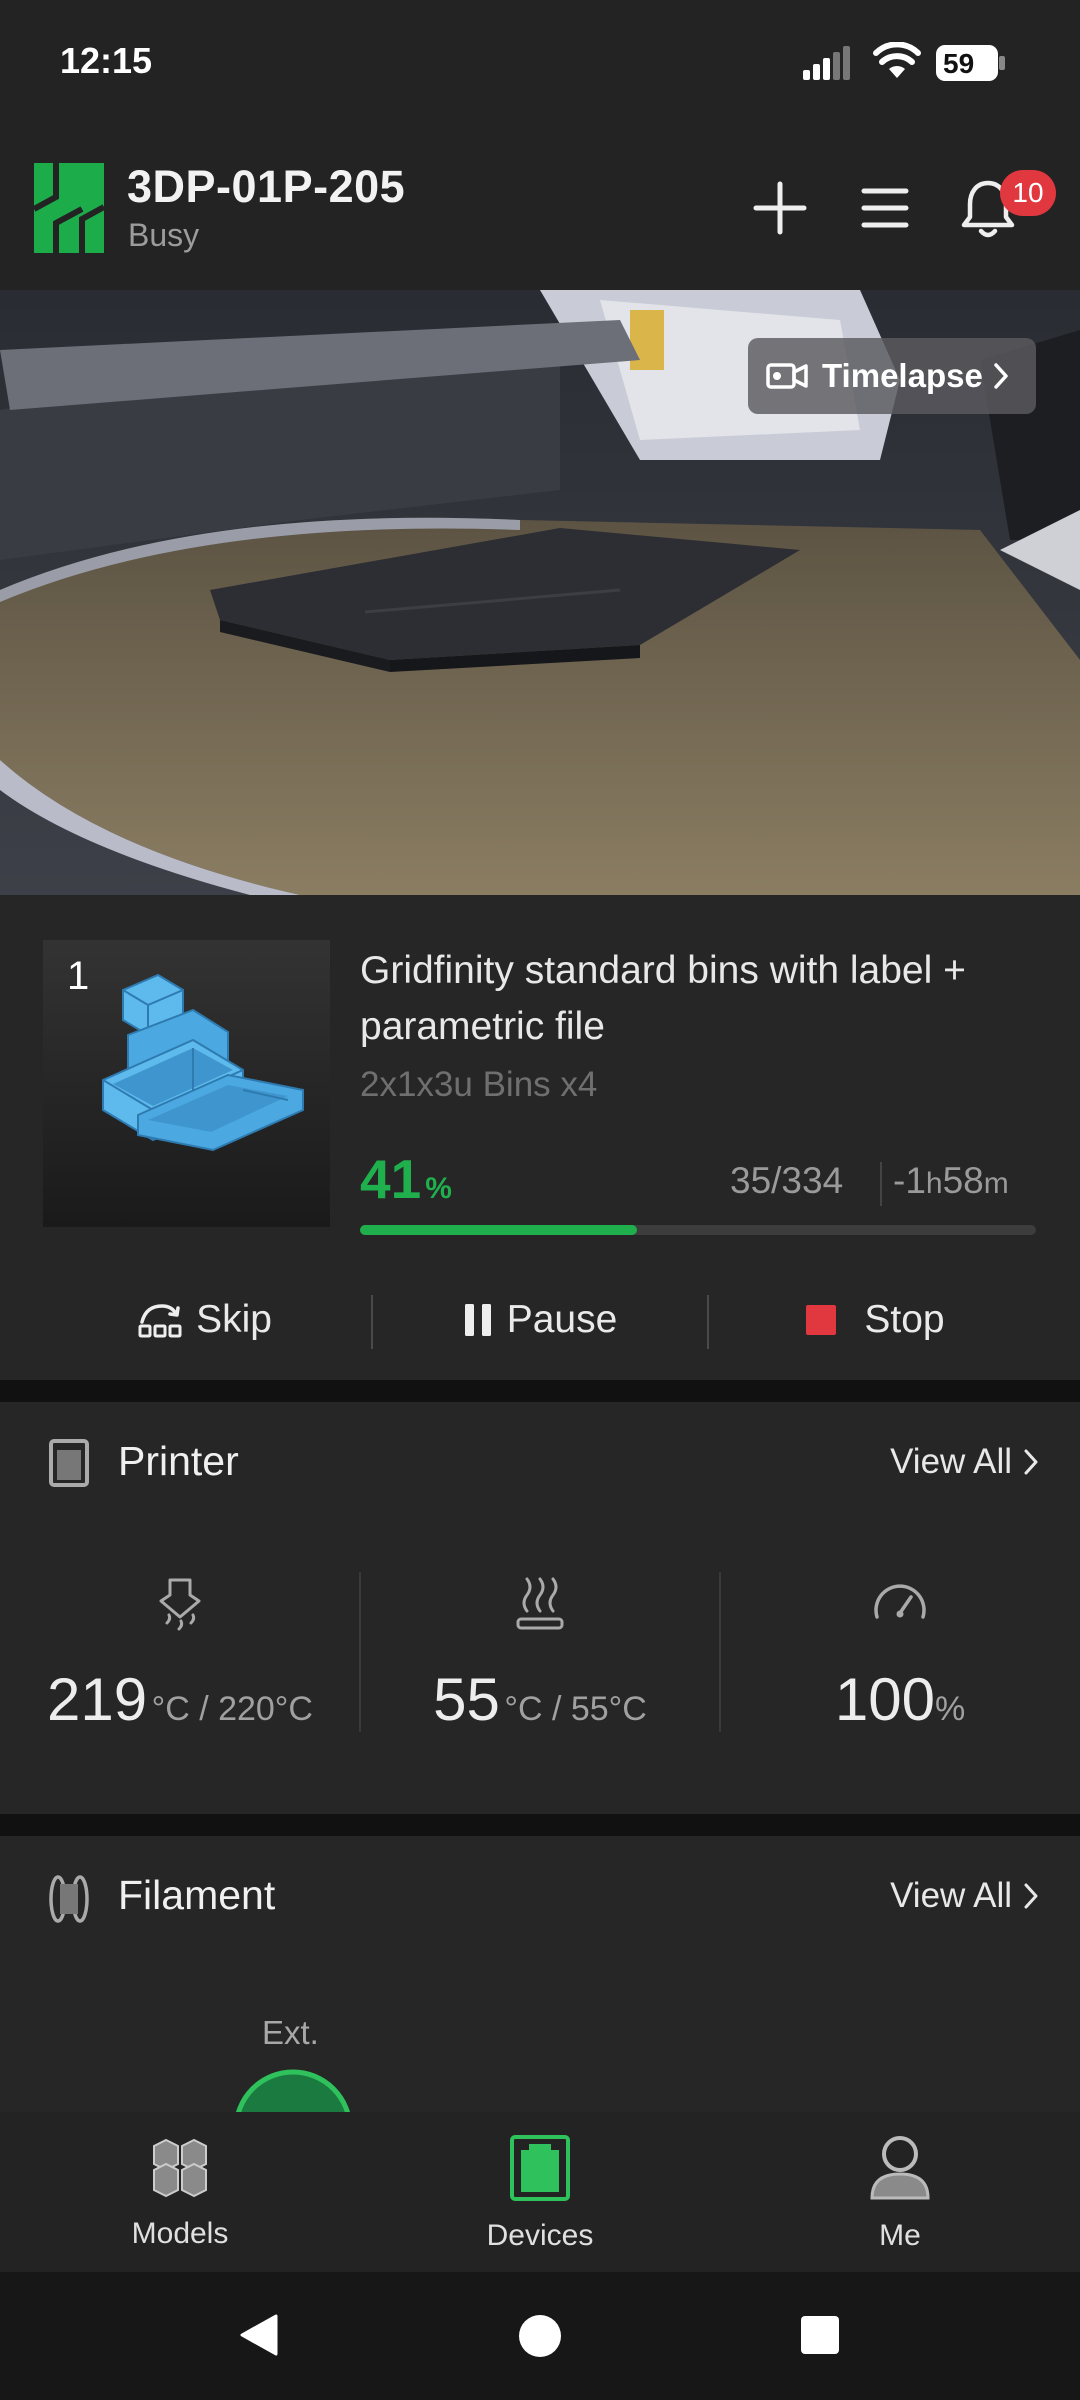  I want to click on external-spool-icon, so click(293, 2090).